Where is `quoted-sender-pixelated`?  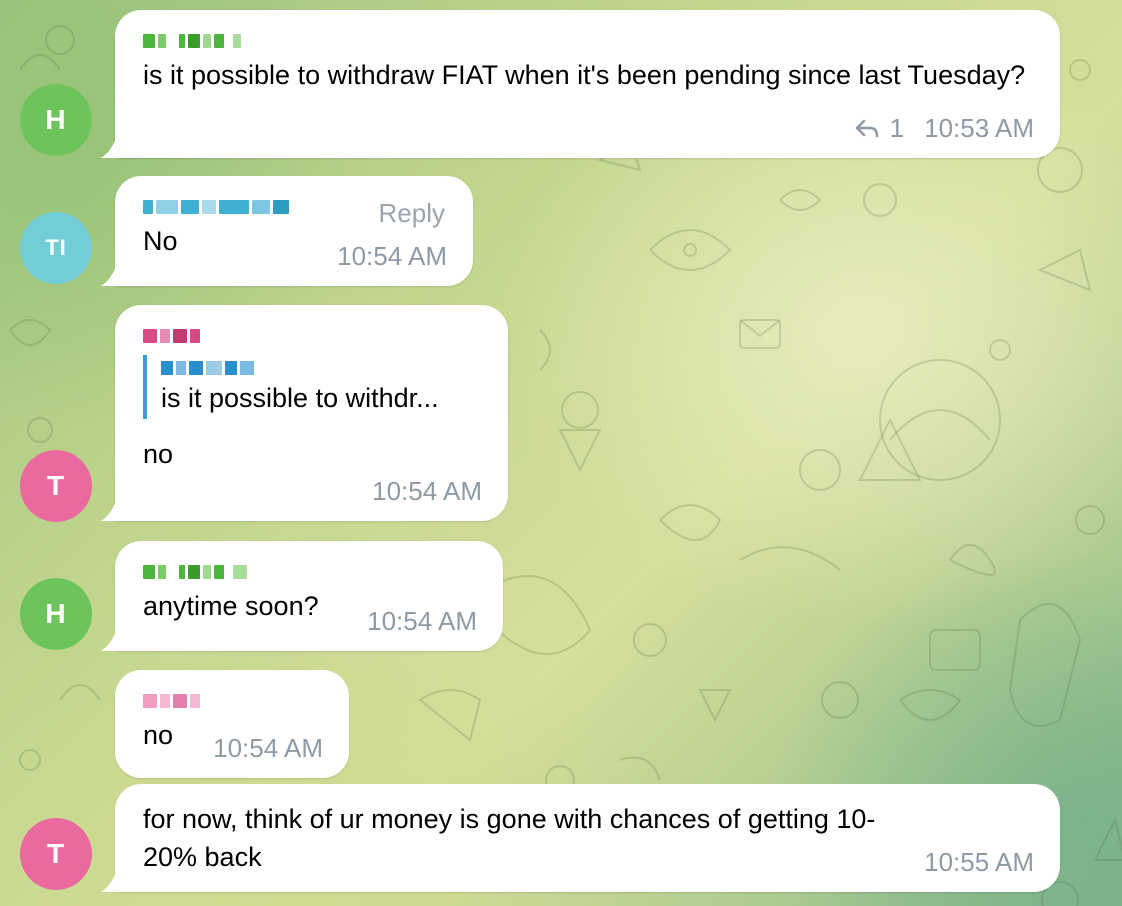
quoted-sender-pixelated is located at coordinates (320, 368).